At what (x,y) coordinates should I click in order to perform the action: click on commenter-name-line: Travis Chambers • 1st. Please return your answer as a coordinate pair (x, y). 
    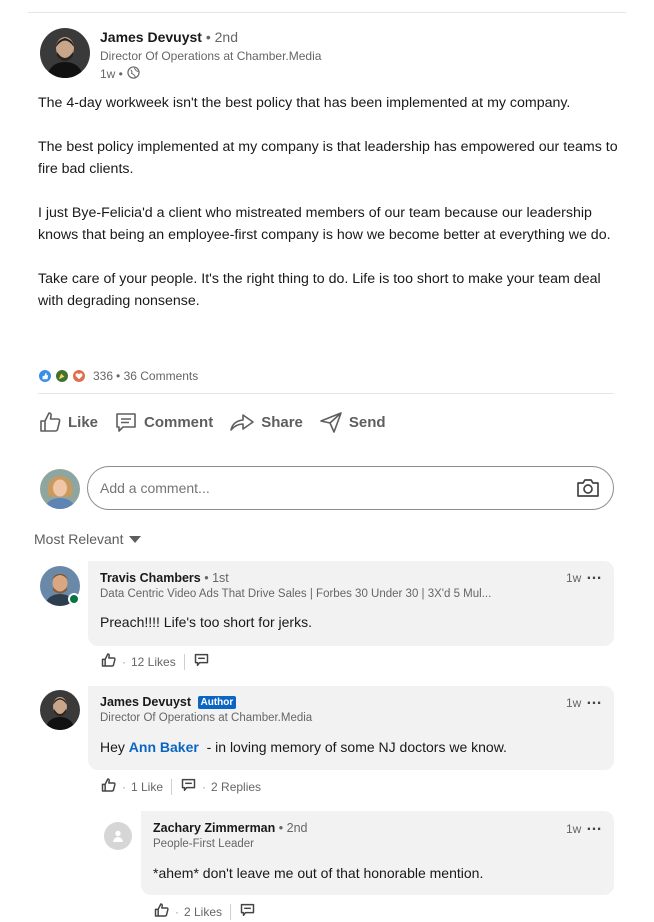
    Looking at the image, I should click on (164, 578).